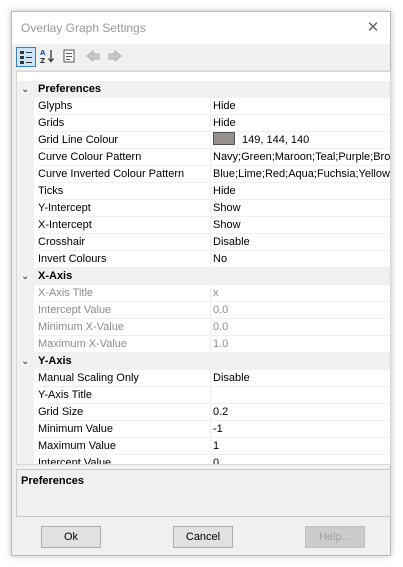  What do you see at coordinates (123, 412) in the screenshot?
I see `property-name: Grid Size` at bounding box center [123, 412].